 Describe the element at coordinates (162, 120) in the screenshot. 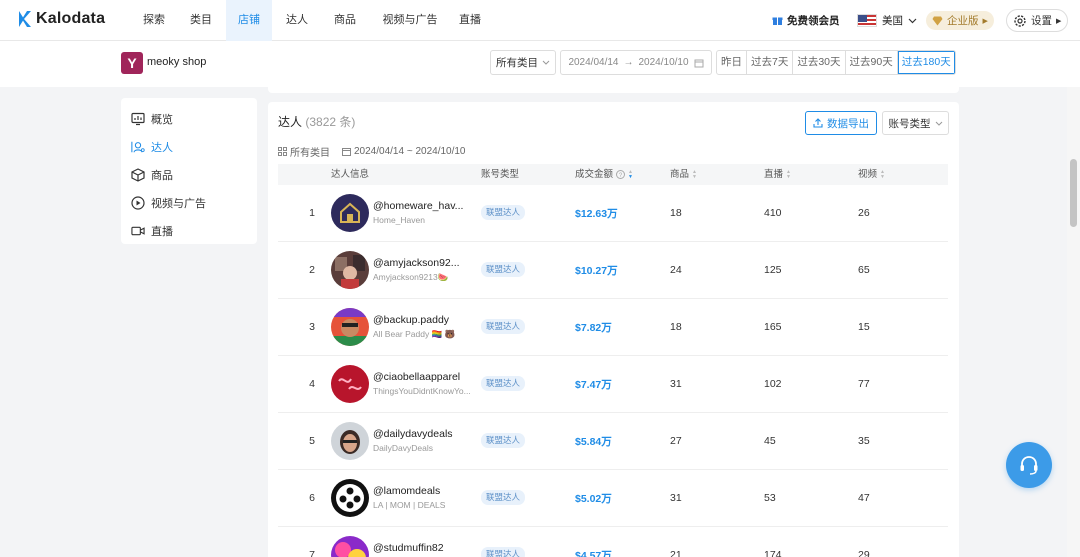

I see `sidebar-item-label: 概览` at that location.